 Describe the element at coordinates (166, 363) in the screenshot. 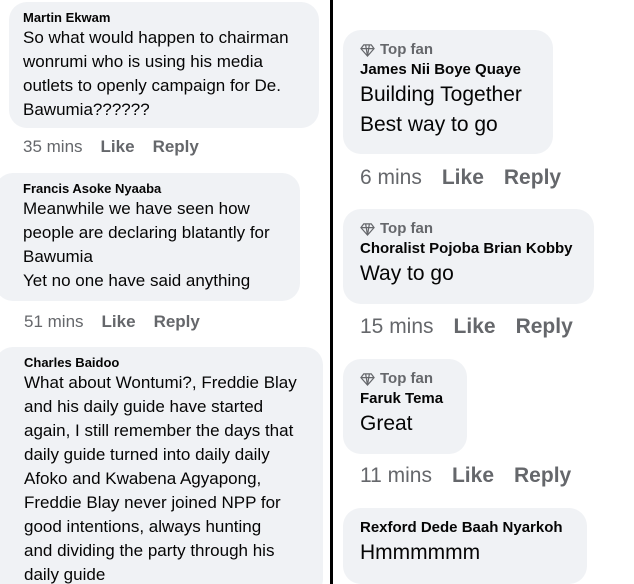

I see `comment-author: Charles Baidoo` at that location.